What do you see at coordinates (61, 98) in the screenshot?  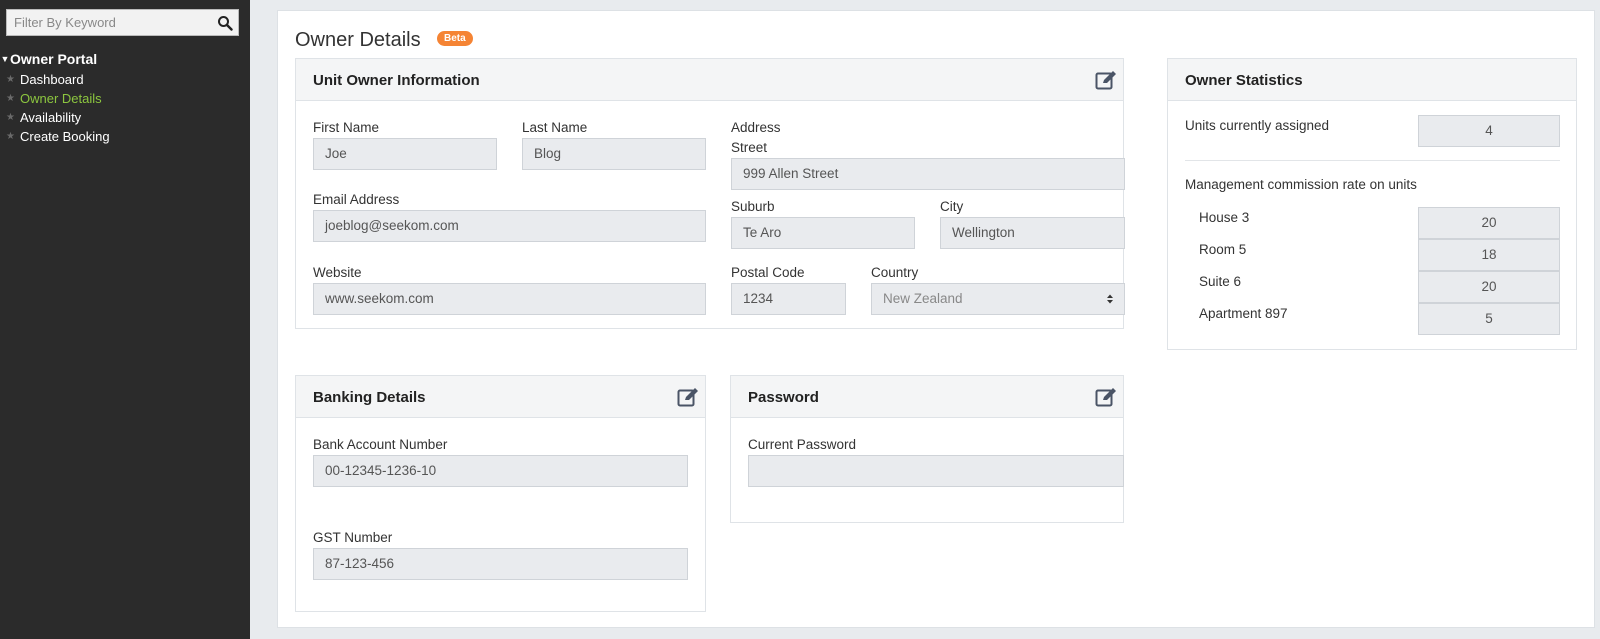 I see `sidebar-item-label: Owner Details` at bounding box center [61, 98].